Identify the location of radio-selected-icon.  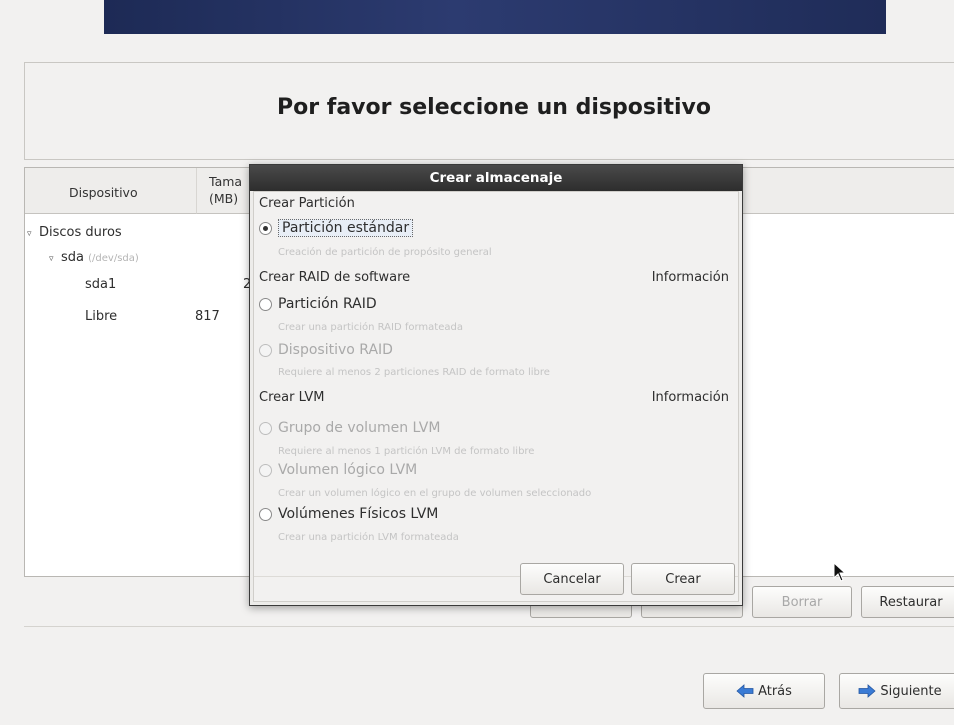
(265, 228).